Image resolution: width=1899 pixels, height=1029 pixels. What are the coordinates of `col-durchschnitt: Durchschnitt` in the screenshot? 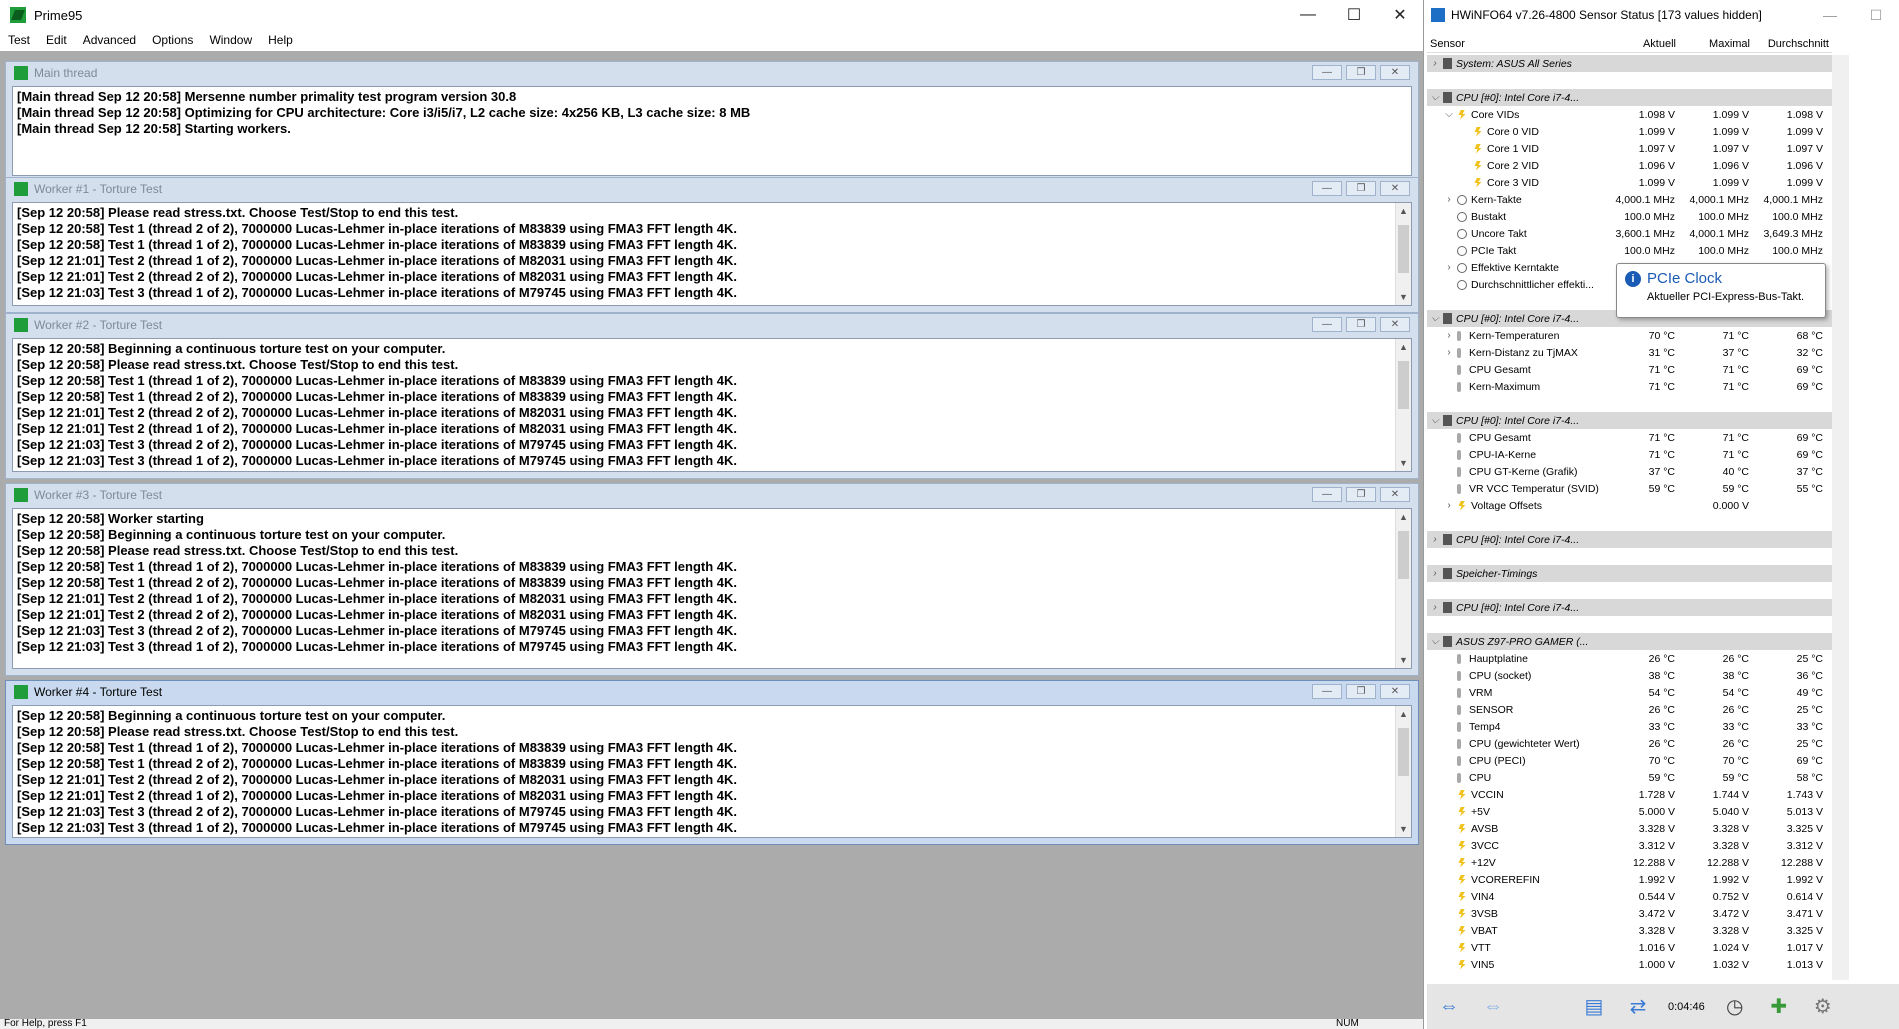 It's located at (1792, 44).